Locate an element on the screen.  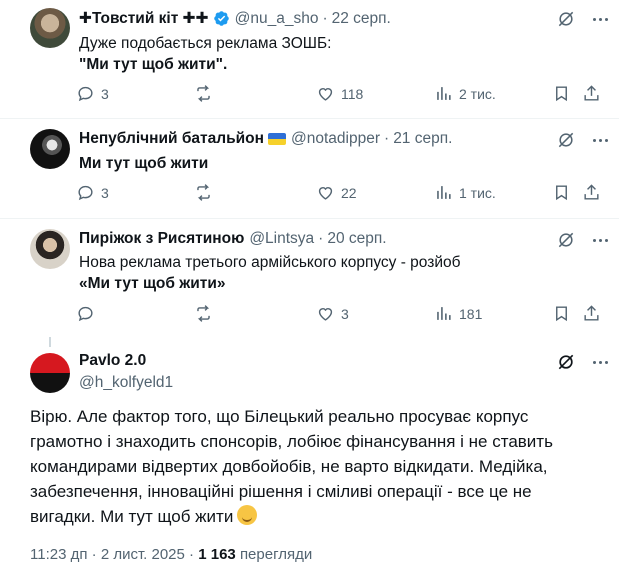
tweet-header: ✚Товстий кіт ✚✚ @nu_a_sho · 22 серп. is located at coordinates (235, 18).